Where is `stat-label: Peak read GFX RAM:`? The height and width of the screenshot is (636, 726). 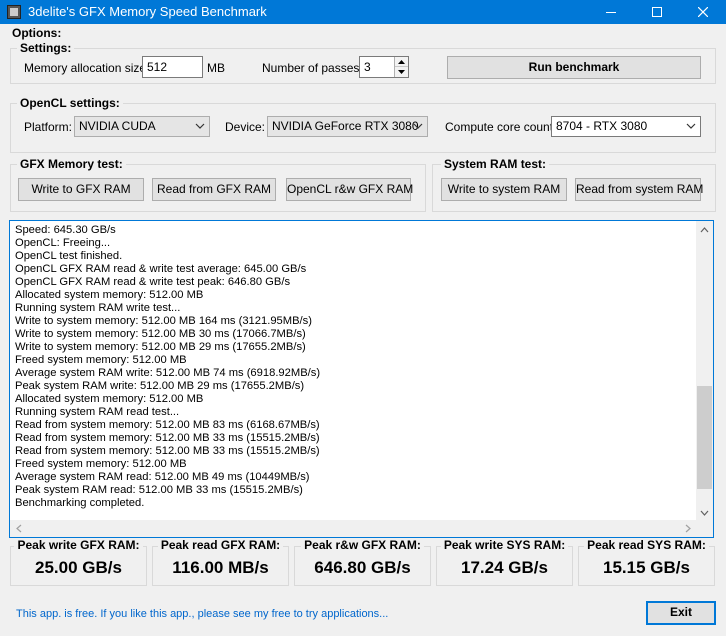 stat-label: Peak read GFX RAM: is located at coordinates (220, 545).